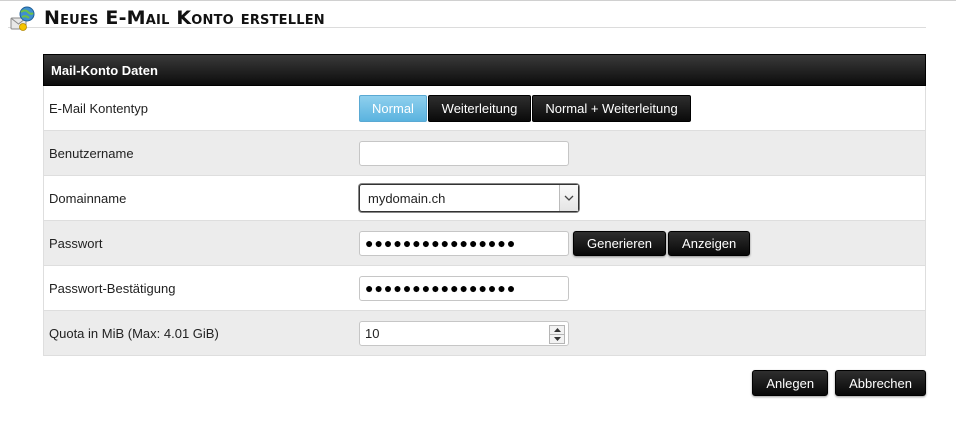  Describe the element at coordinates (464, 333) in the screenshot. I see `quota-input: 10` at that location.